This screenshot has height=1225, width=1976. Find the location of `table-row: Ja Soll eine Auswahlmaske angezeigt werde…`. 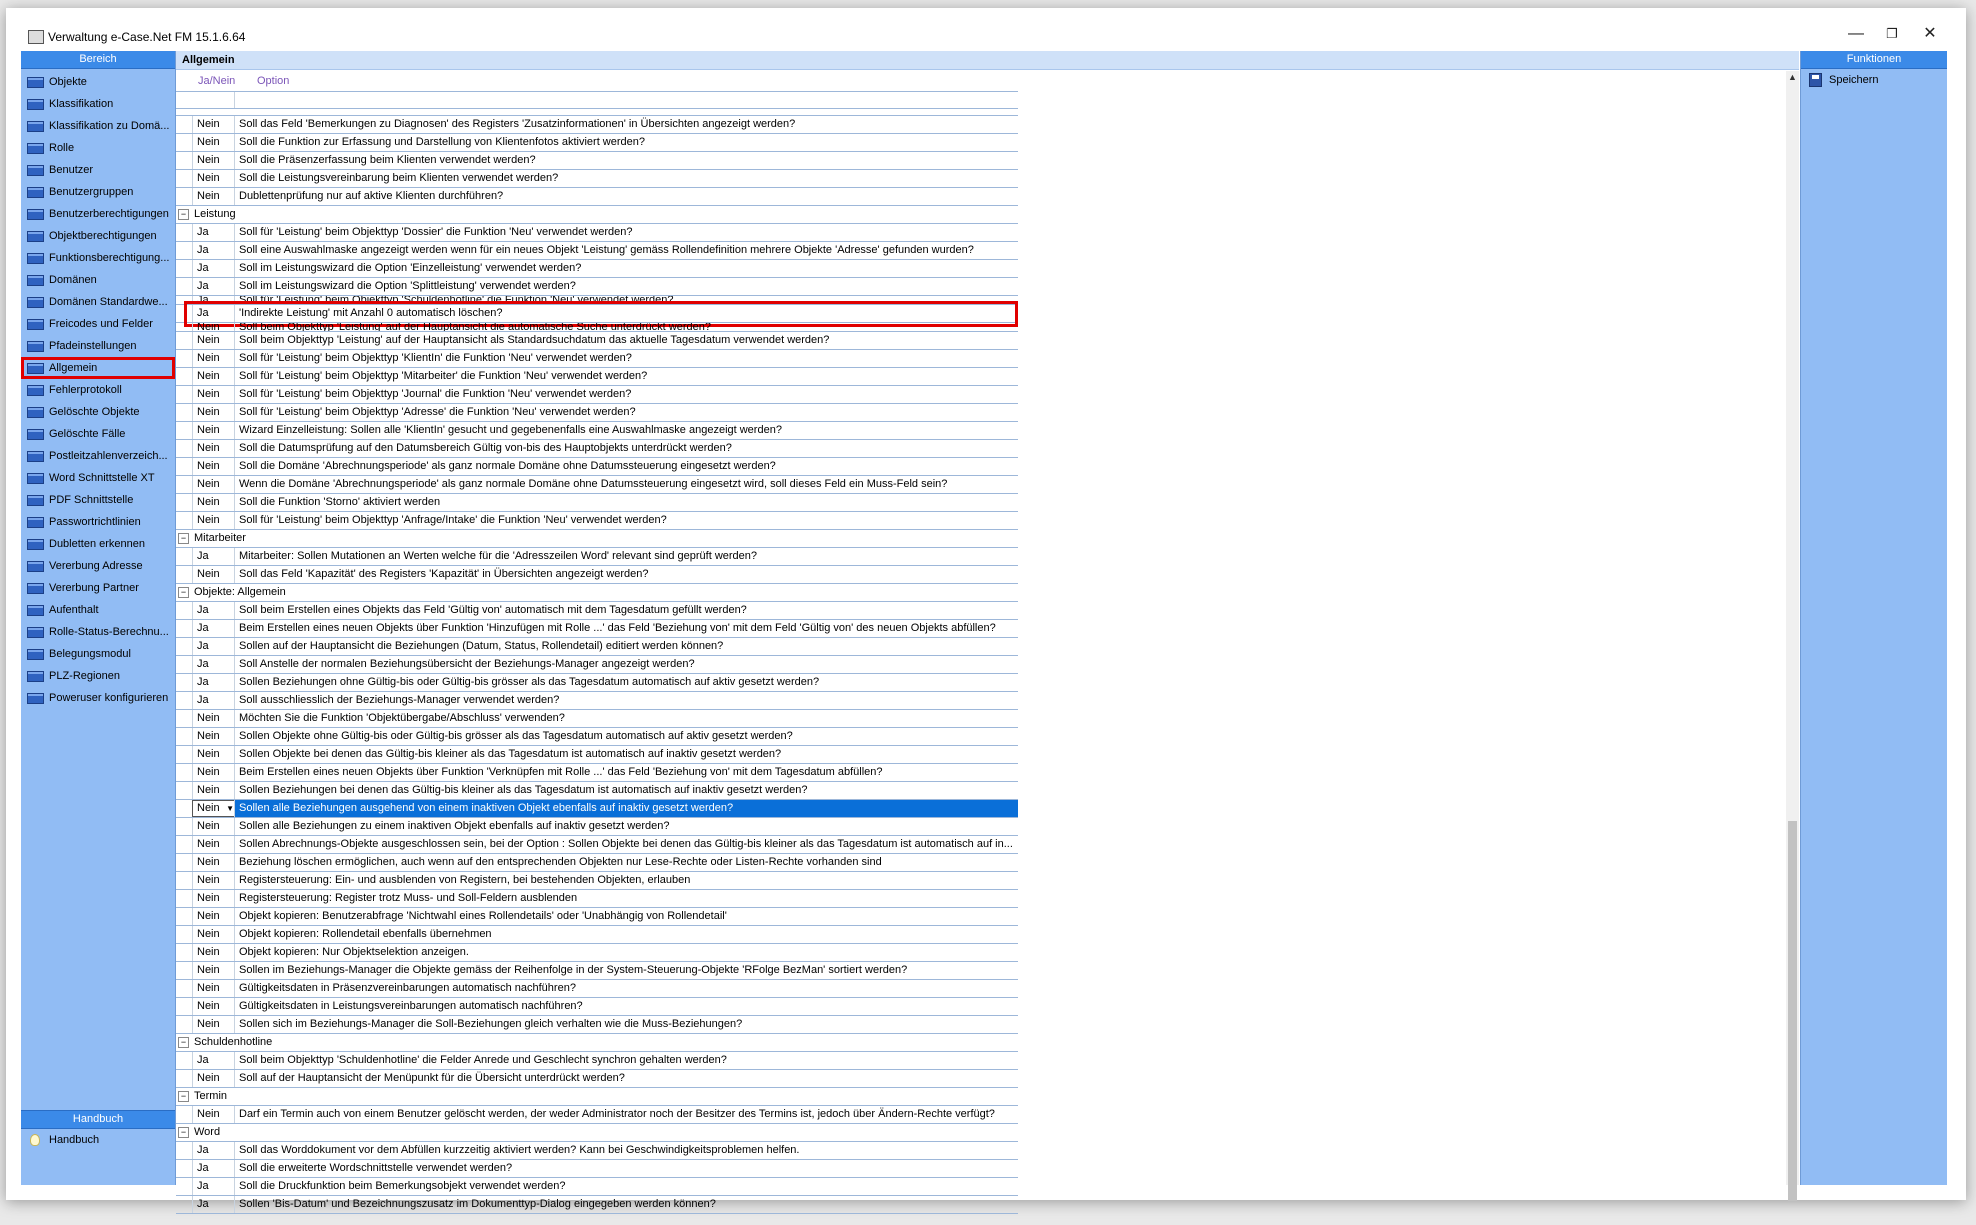

table-row: Ja Soll eine Auswahlmaske angezeigt werde… is located at coordinates (597, 251).